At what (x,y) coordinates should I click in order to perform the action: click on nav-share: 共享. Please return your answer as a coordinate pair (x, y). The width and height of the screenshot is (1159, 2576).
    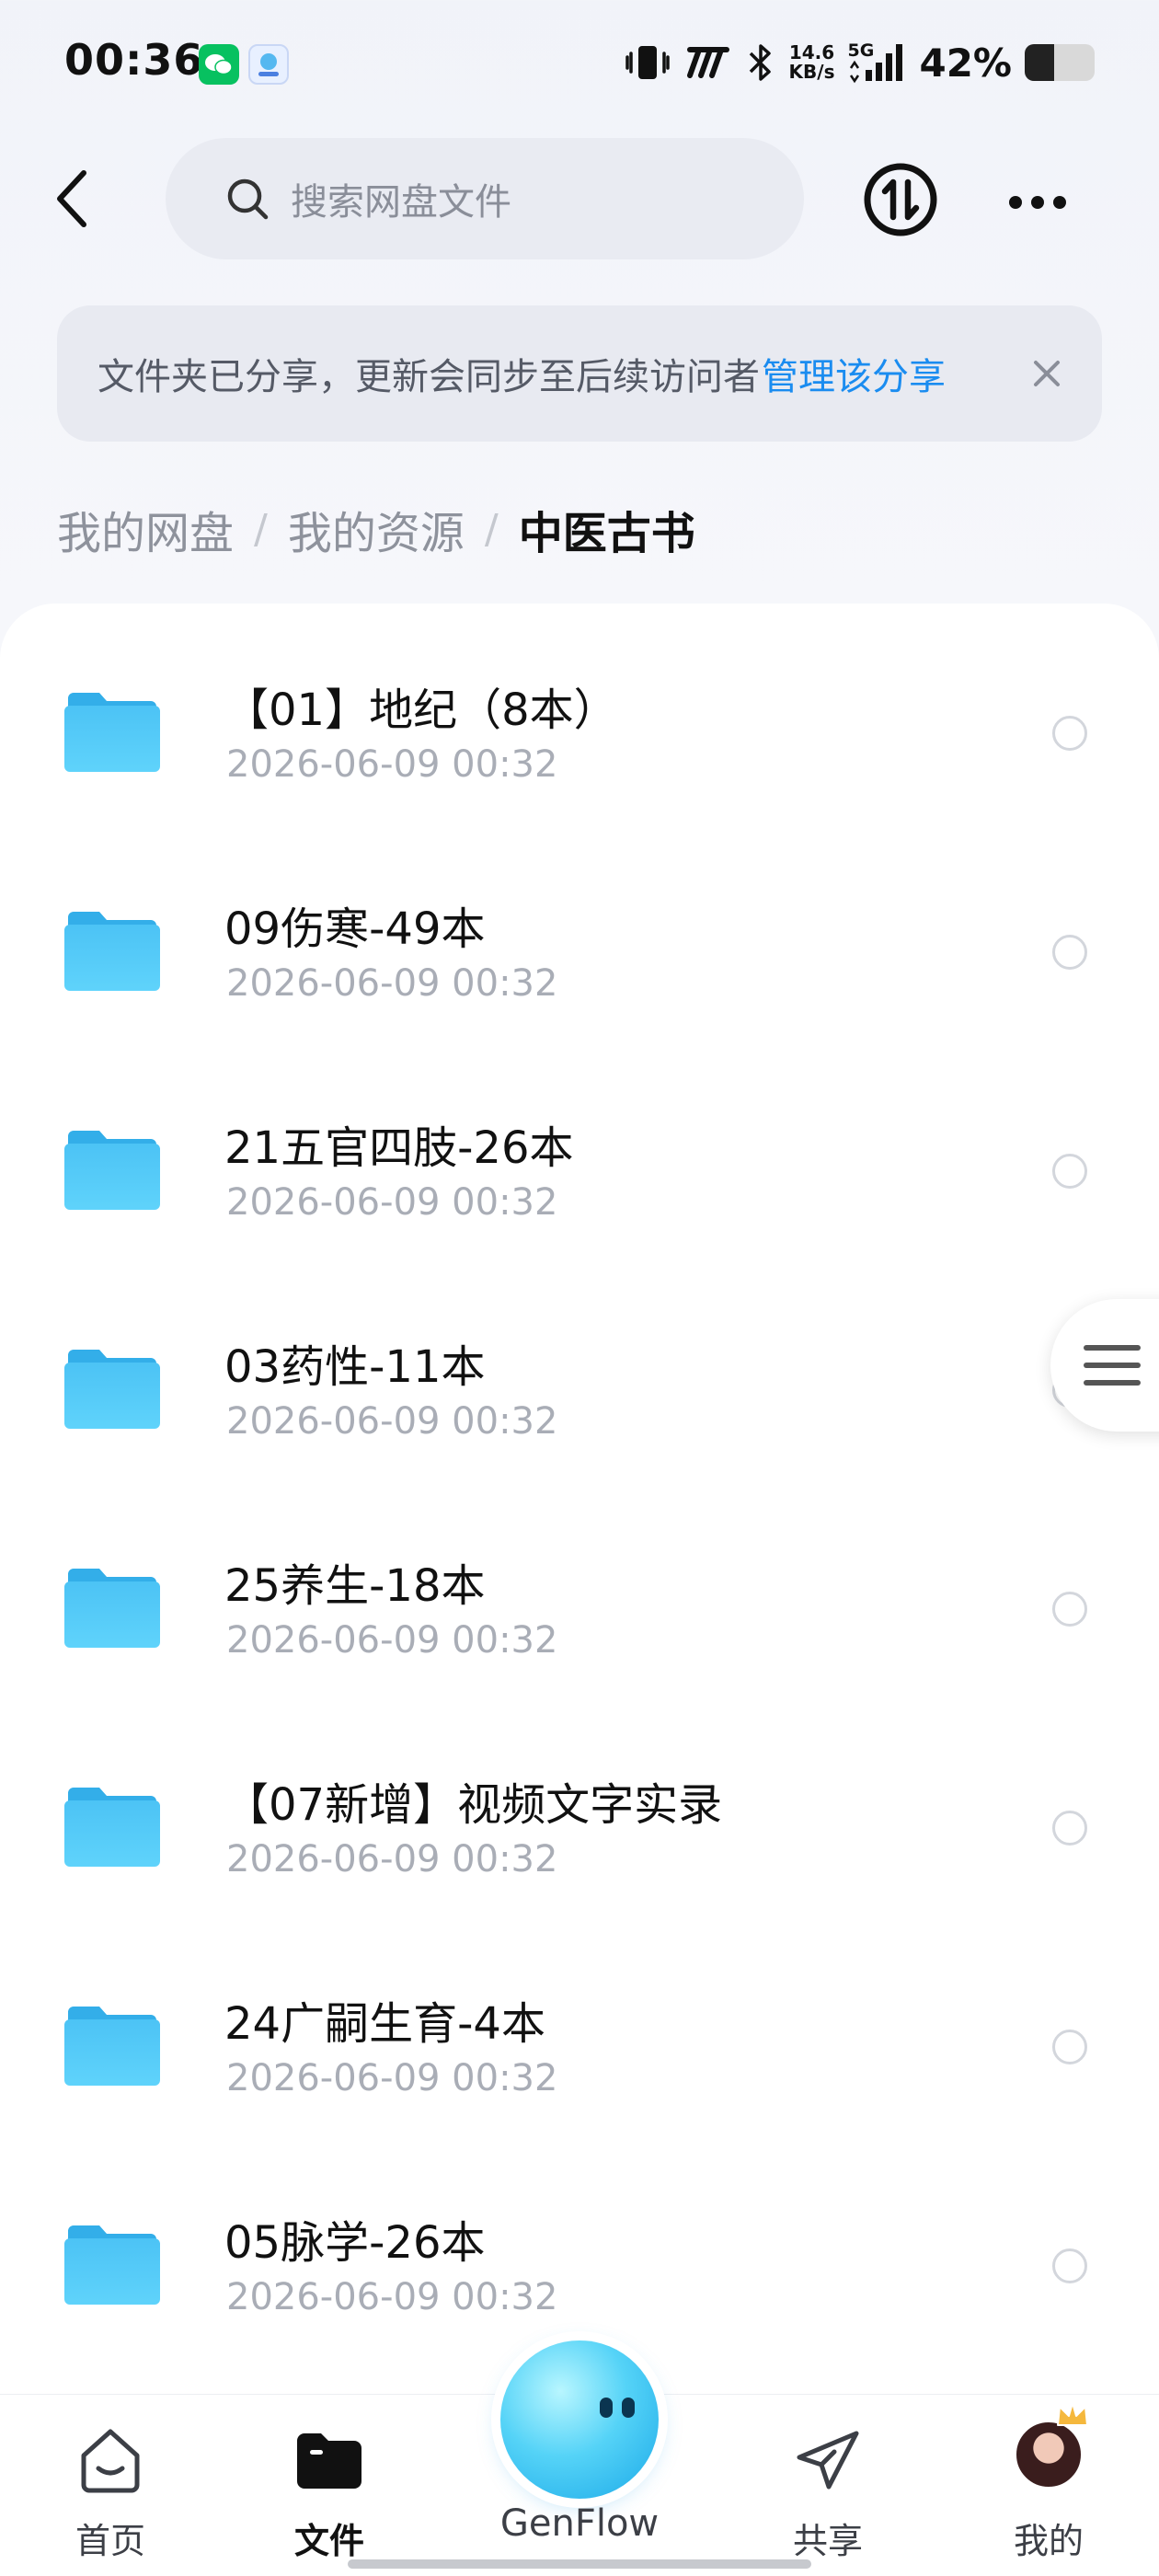
    Looking at the image, I should click on (827, 2496).